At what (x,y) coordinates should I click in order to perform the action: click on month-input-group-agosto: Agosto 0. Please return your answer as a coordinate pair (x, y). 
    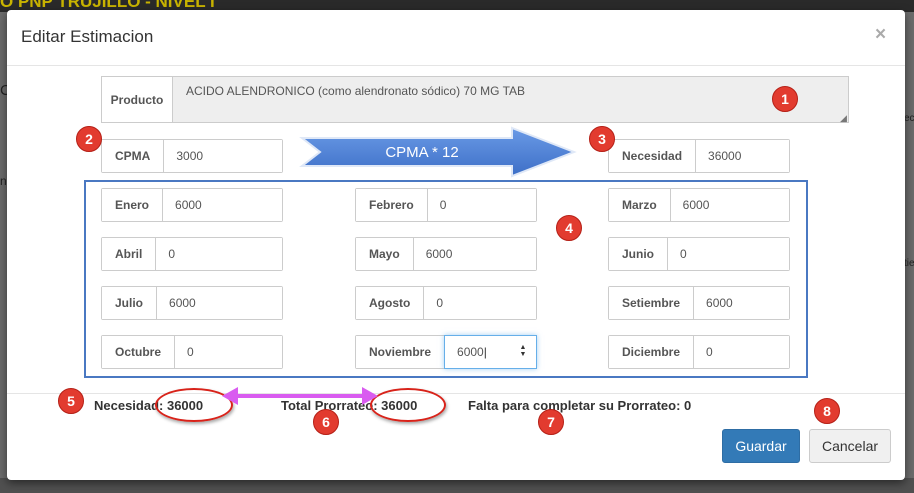
    Looking at the image, I should click on (446, 303).